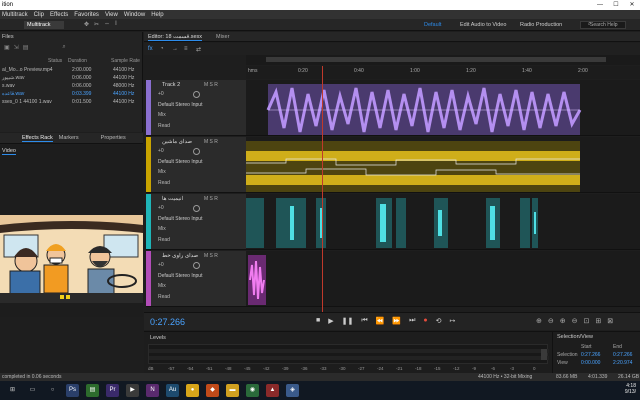 This screenshot has height=400, width=640. I want to click on audio-clip-narrator, so click(443, 281).